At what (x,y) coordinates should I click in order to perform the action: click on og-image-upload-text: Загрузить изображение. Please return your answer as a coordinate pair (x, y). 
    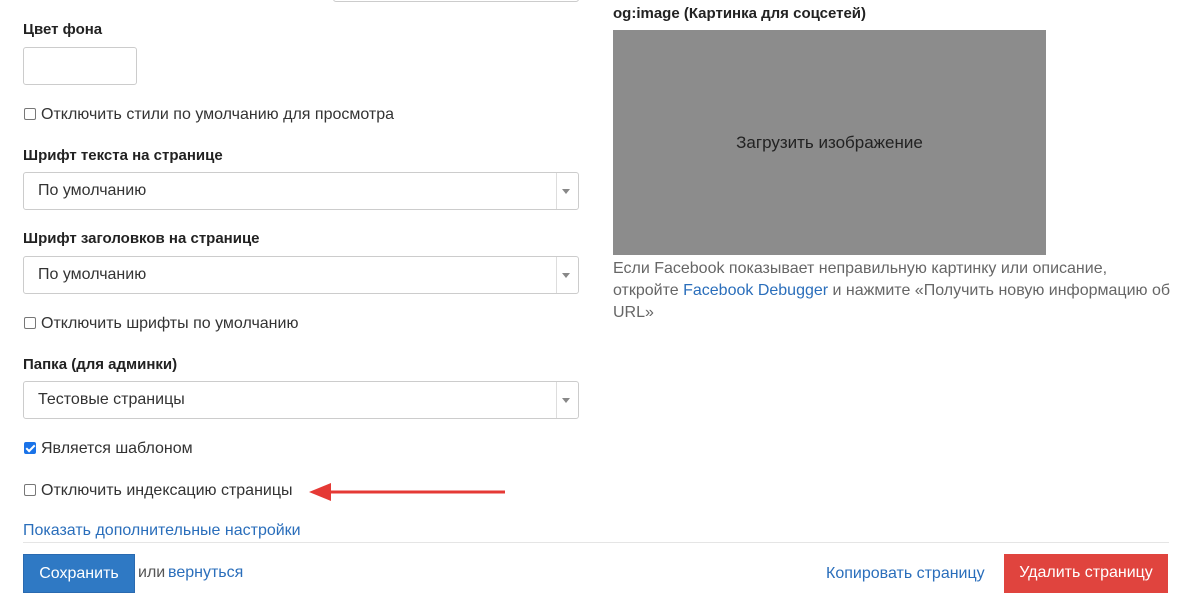
    Looking at the image, I should click on (829, 142).